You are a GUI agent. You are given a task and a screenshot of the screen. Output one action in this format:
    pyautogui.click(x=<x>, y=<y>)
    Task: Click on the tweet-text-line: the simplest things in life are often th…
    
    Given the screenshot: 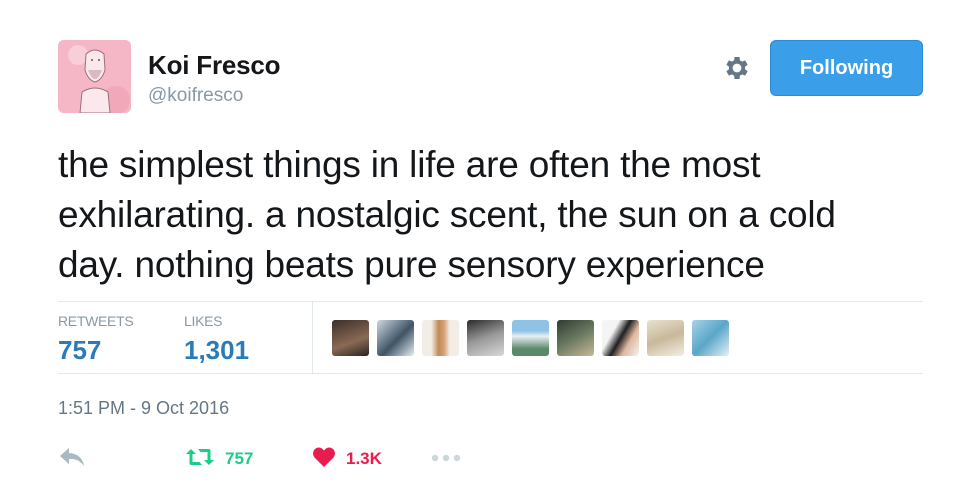 What is the action you would take?
    pyautogui.click(x=409, y=164)
    